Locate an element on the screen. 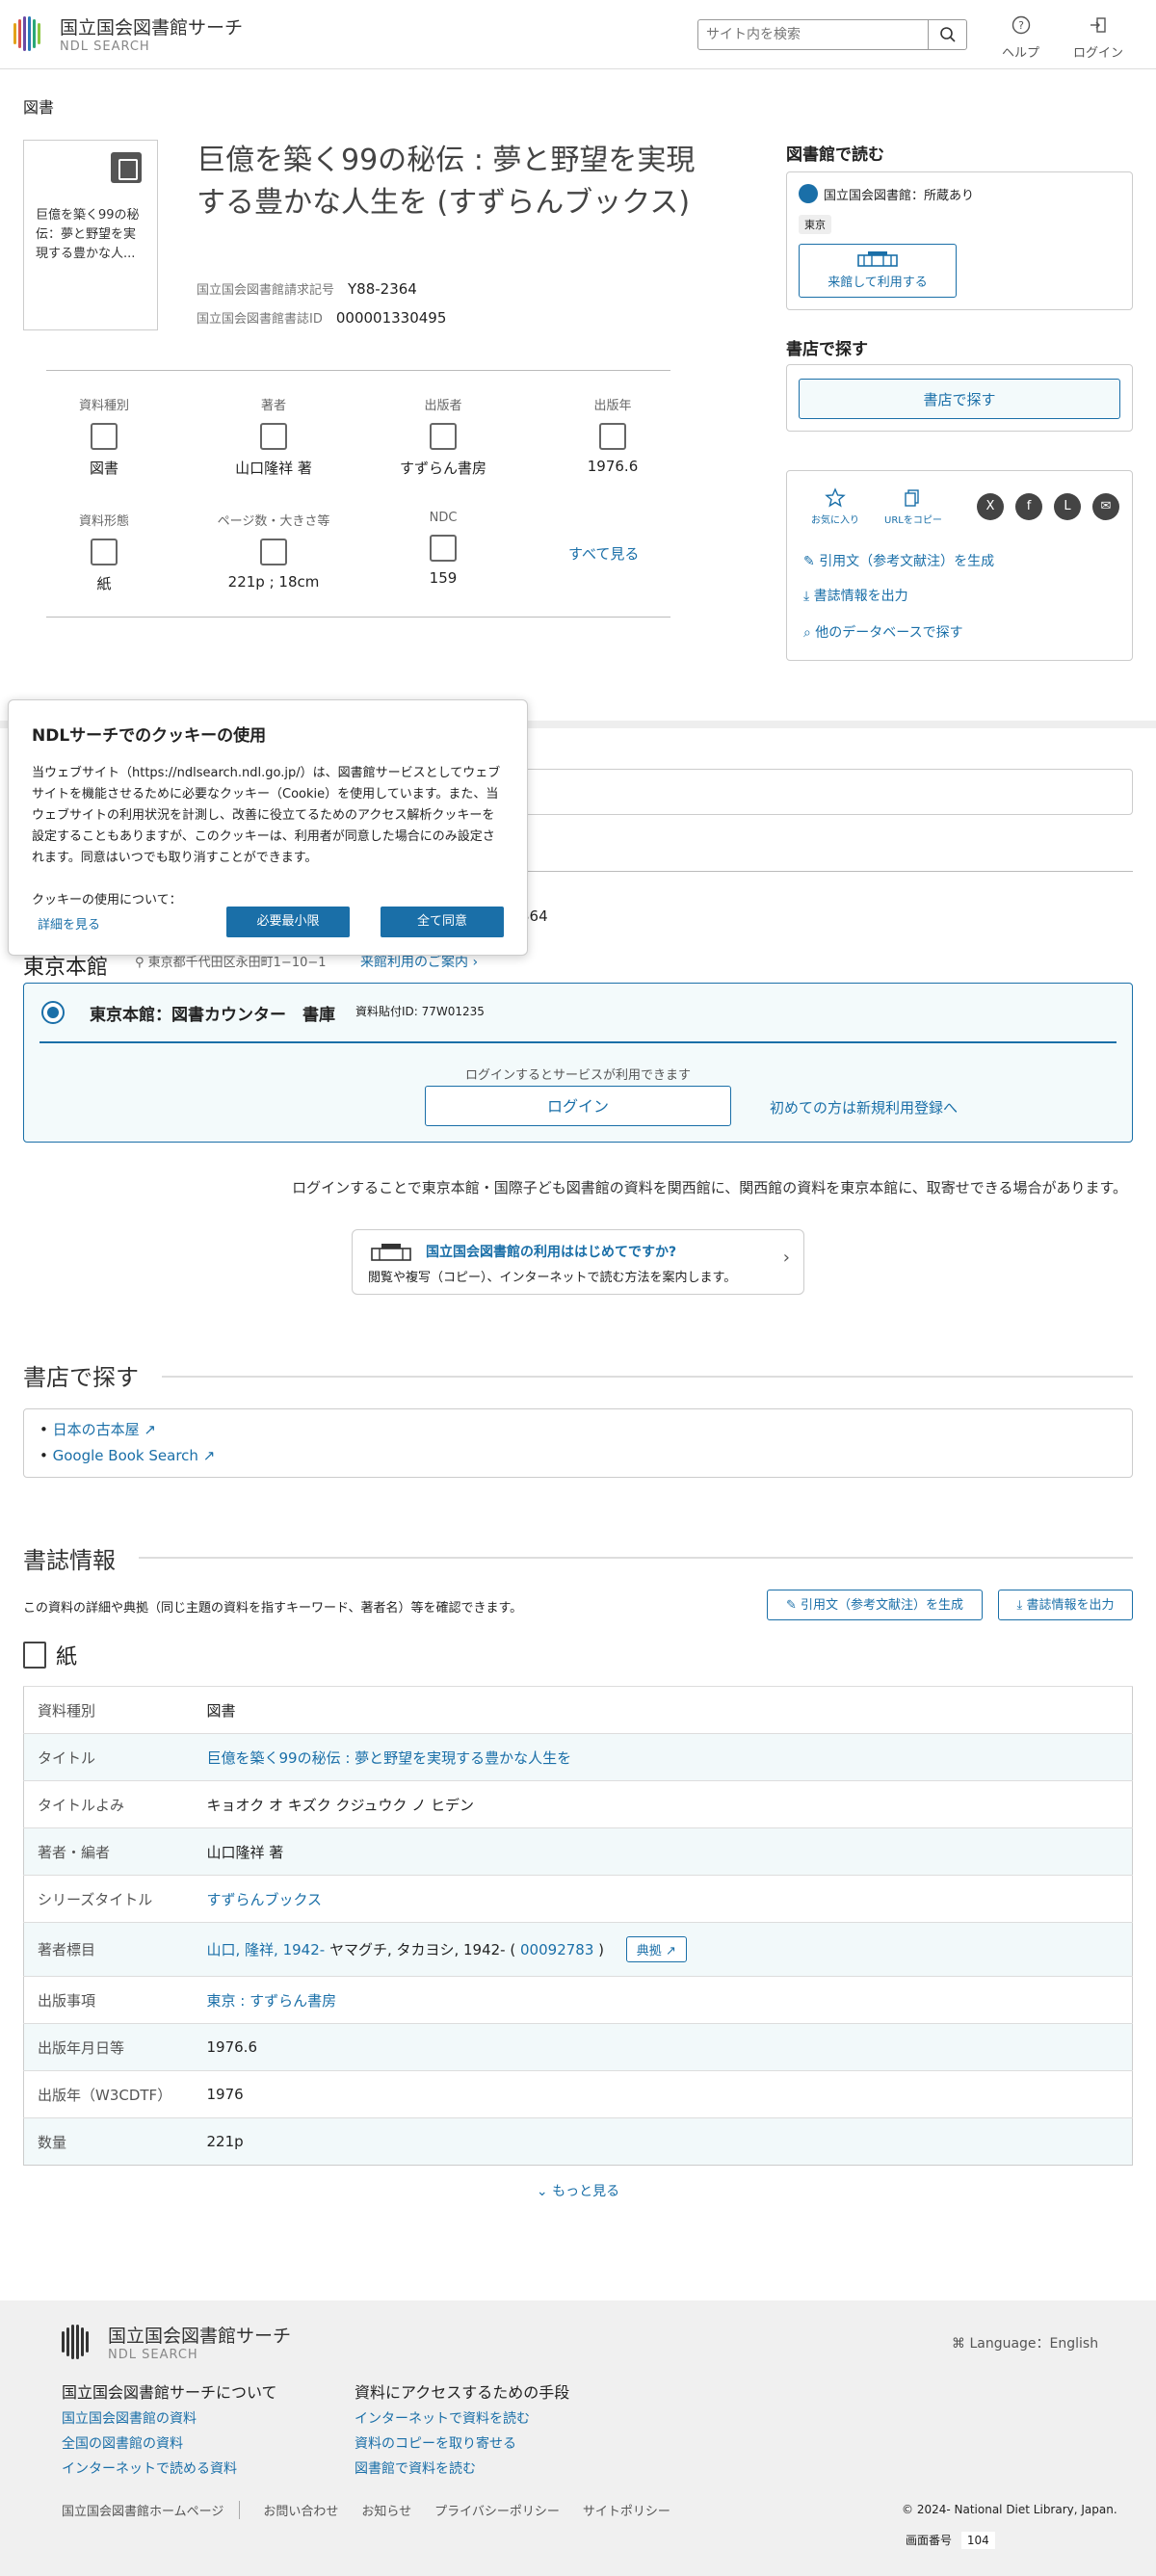 Image resolution: width=1156 pixels, height=2576 pixels. footer-bottom-link: サイトポリシー is located at coordinates (626, 2510).